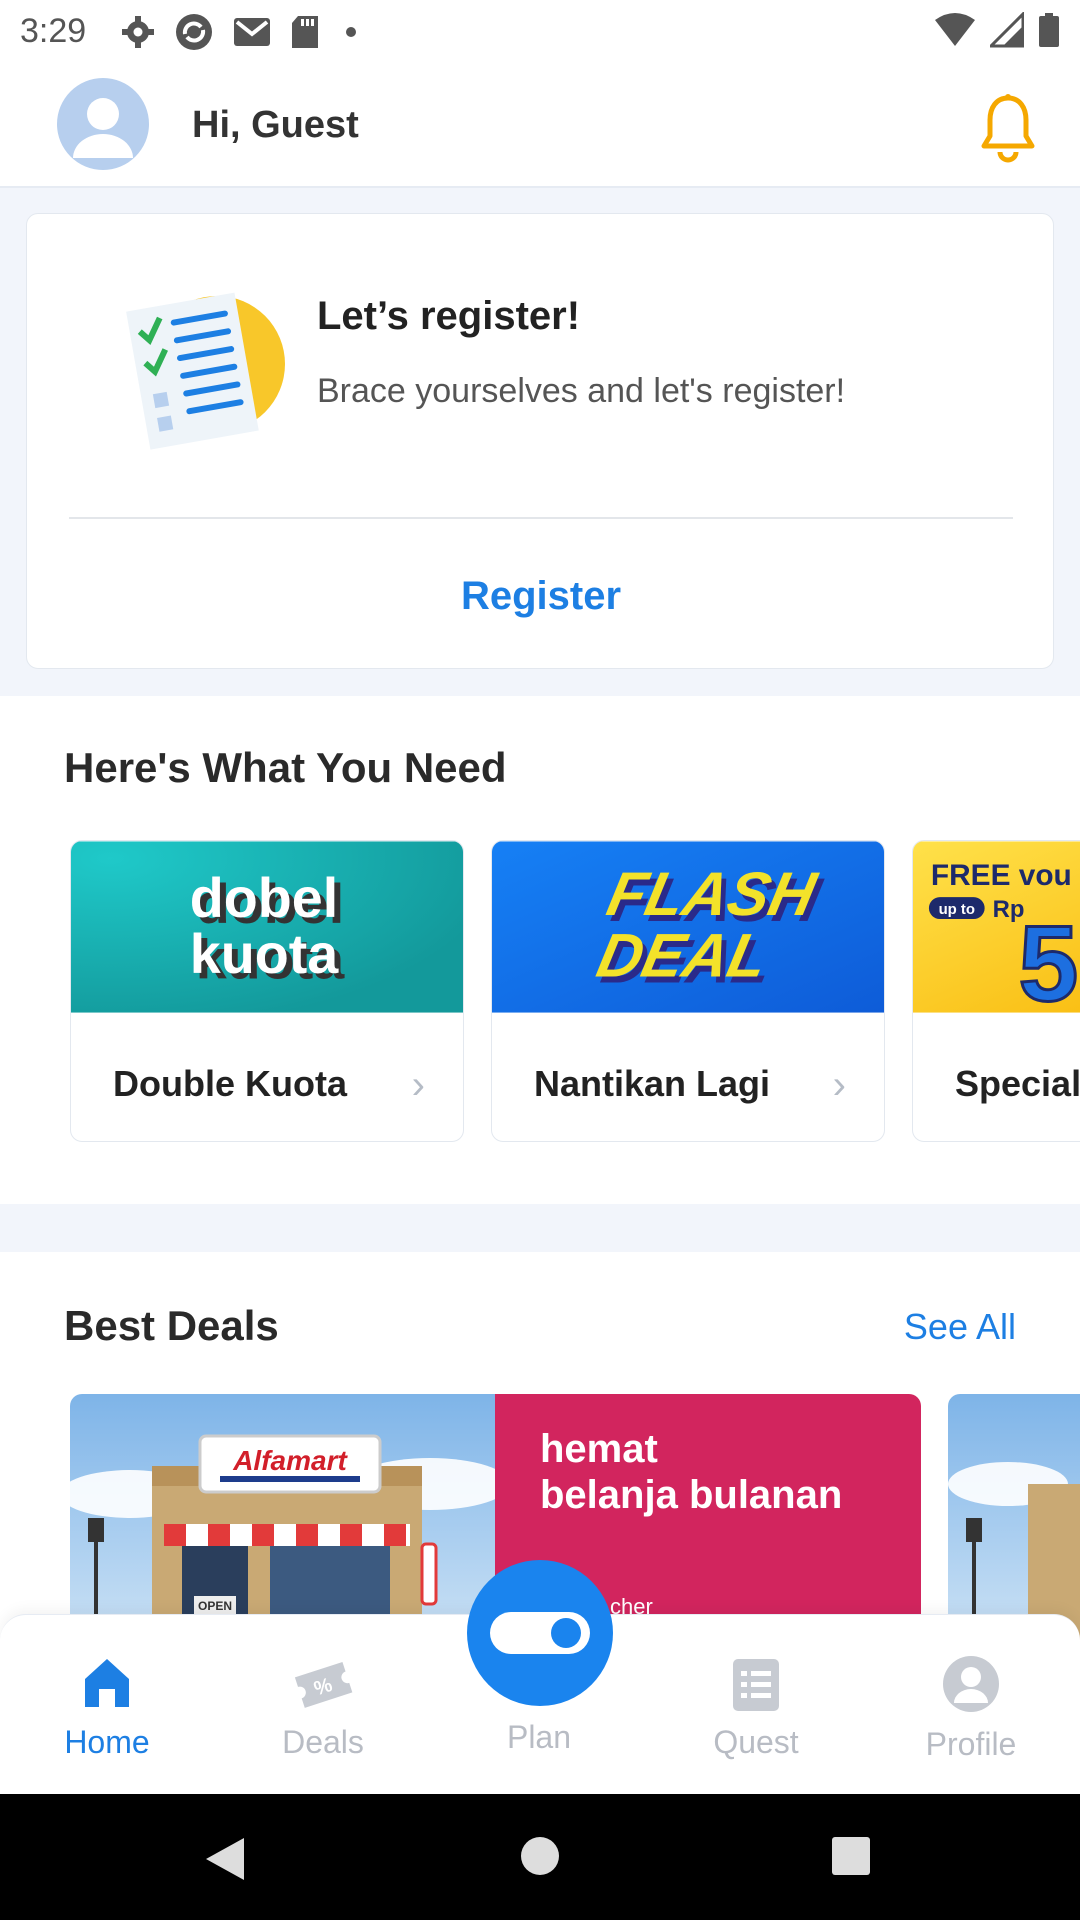 The width and height of the screenshot is (1080, 1920). What do you see at coordinates (955, 29) in the screenshot?
I see `wifi-icon` at bounding box center [955, 29].